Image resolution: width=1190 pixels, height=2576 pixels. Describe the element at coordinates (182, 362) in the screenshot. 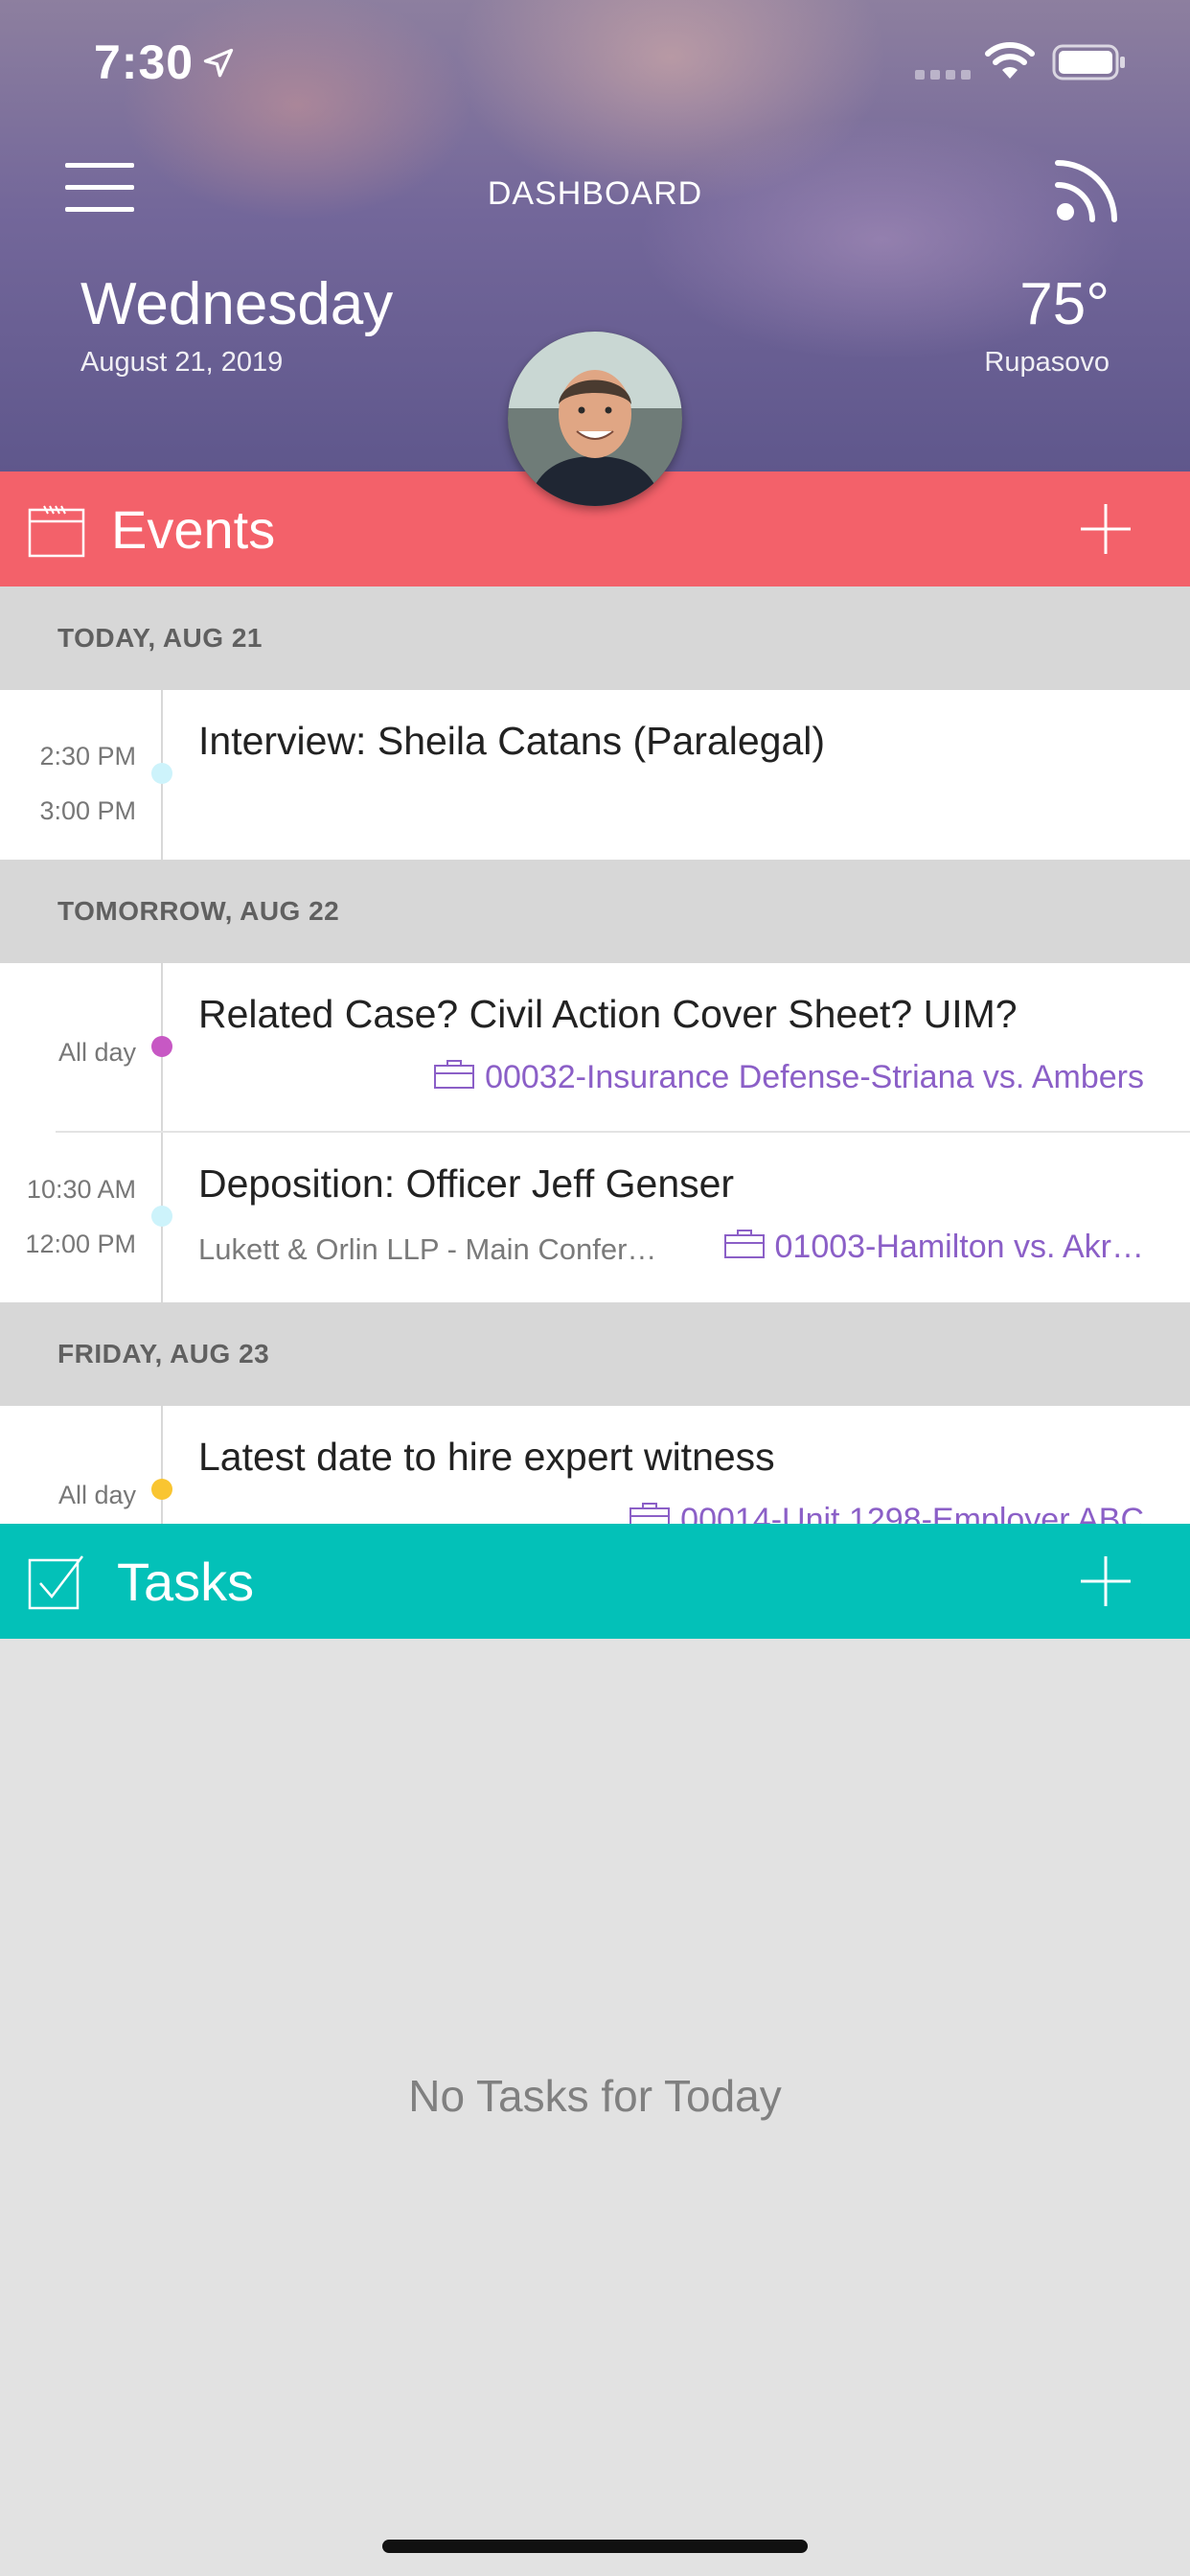

I see `date-label: August 21, 2019` at that location.